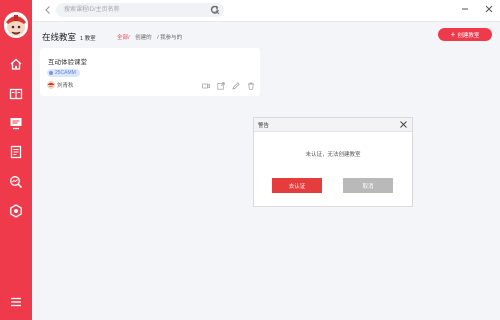 The image size is (500, 320). I want to click on plus-icon: +, so click(453, 34).